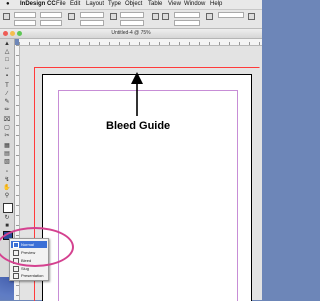 This screenshot has width=320, height=301. What do you see at coordinates (32, 275) in the screenshot?
I see `mode-presentation-label: Presentation` at bounding box center [32, 275].